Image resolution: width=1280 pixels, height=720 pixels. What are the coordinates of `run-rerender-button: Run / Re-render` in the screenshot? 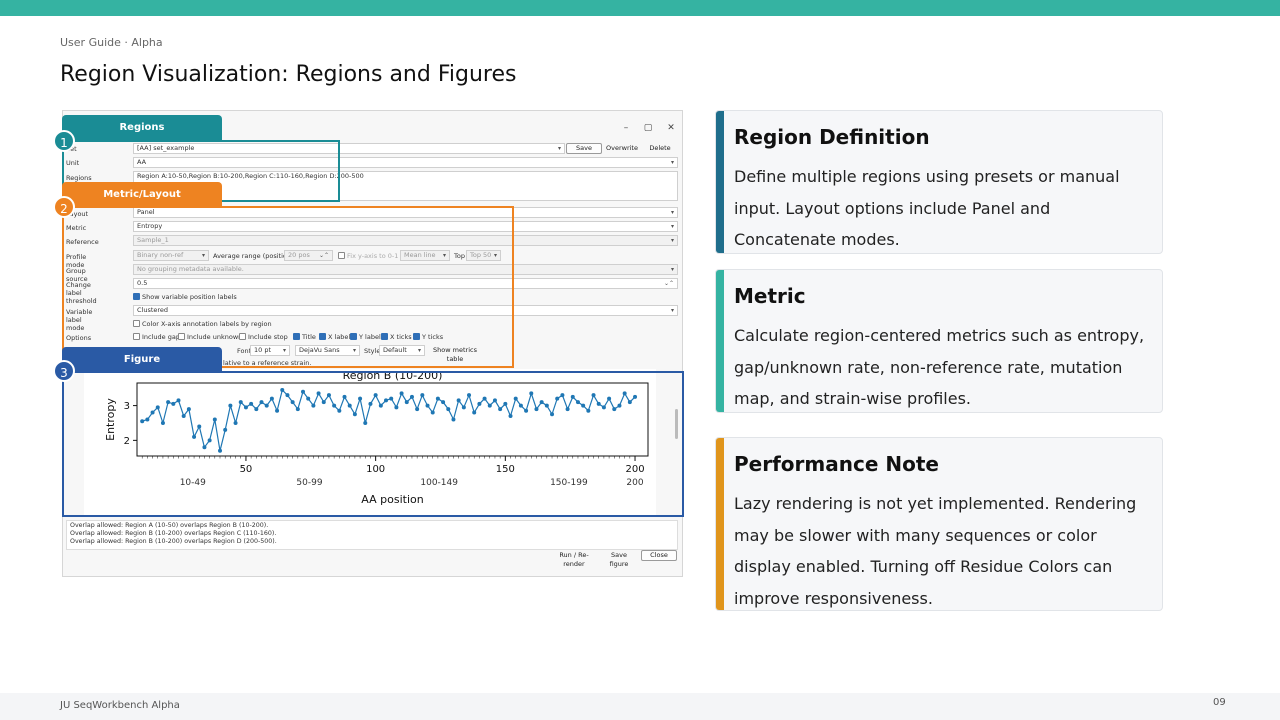 It's located at (574, 559).